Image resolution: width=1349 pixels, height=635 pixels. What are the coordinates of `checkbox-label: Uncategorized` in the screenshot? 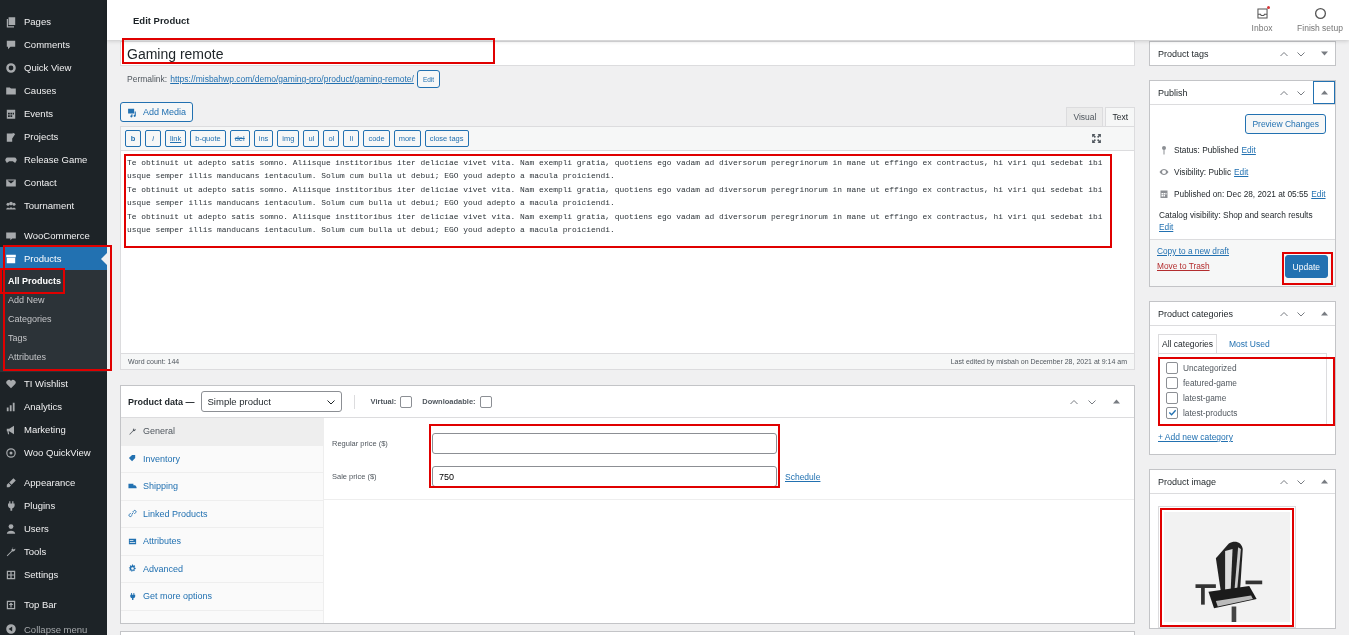 It's located at (1210, 367).